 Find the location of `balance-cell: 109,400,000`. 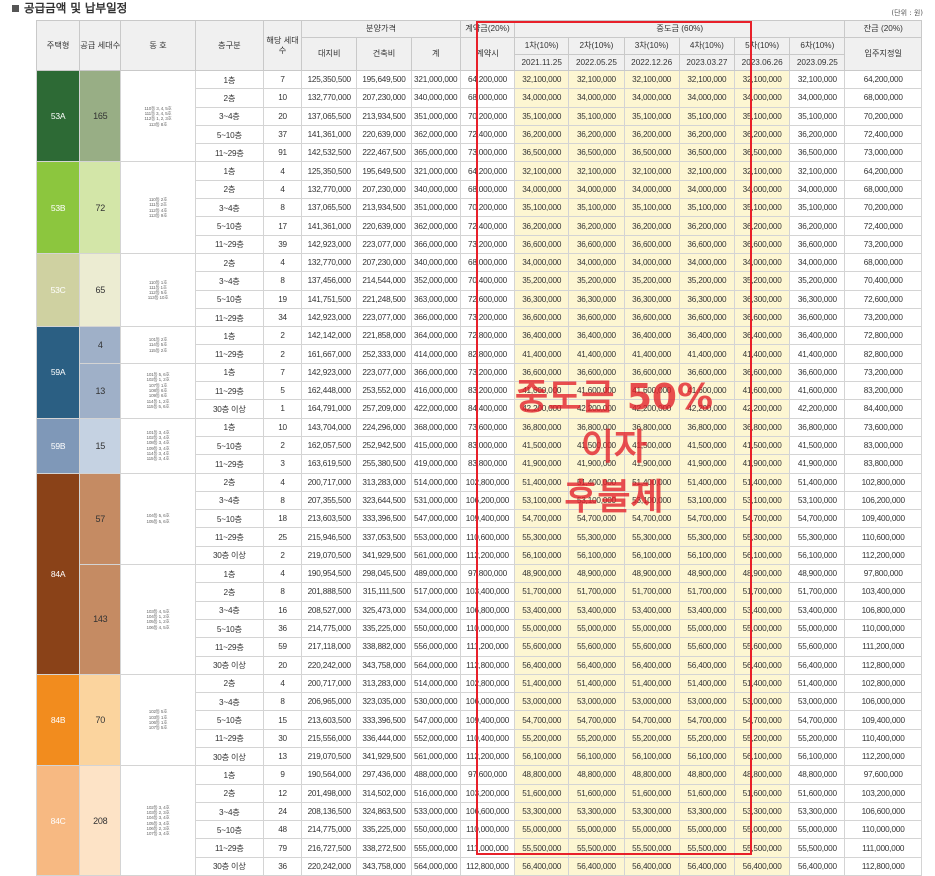

balance-cell: 109,400,000 is located at coordinates (883, 720).